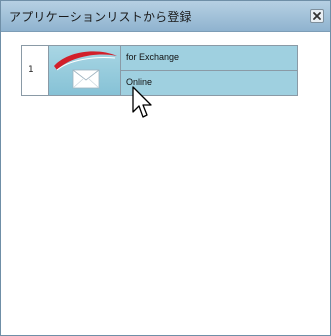 The image size is (331, 336). What do you see at coordinates (142, 102) in the screenshot?
I see `mouse-pointer-icon` at bounding box center [142, 102].